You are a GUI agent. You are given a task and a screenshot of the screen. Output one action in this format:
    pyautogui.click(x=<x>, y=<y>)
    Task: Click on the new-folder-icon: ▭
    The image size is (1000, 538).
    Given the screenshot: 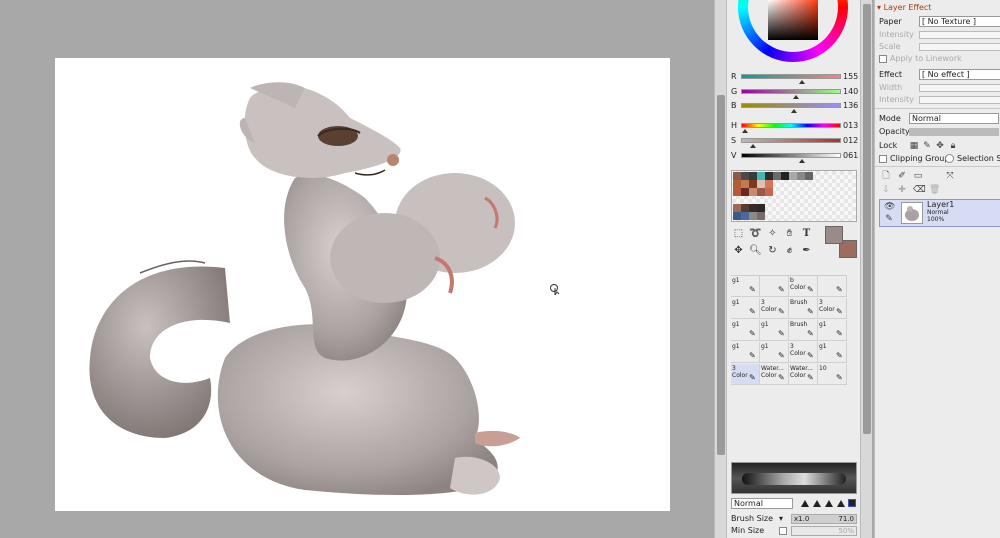 What is the action you would take?
    pyautogui.click(x=918, y=176)
    